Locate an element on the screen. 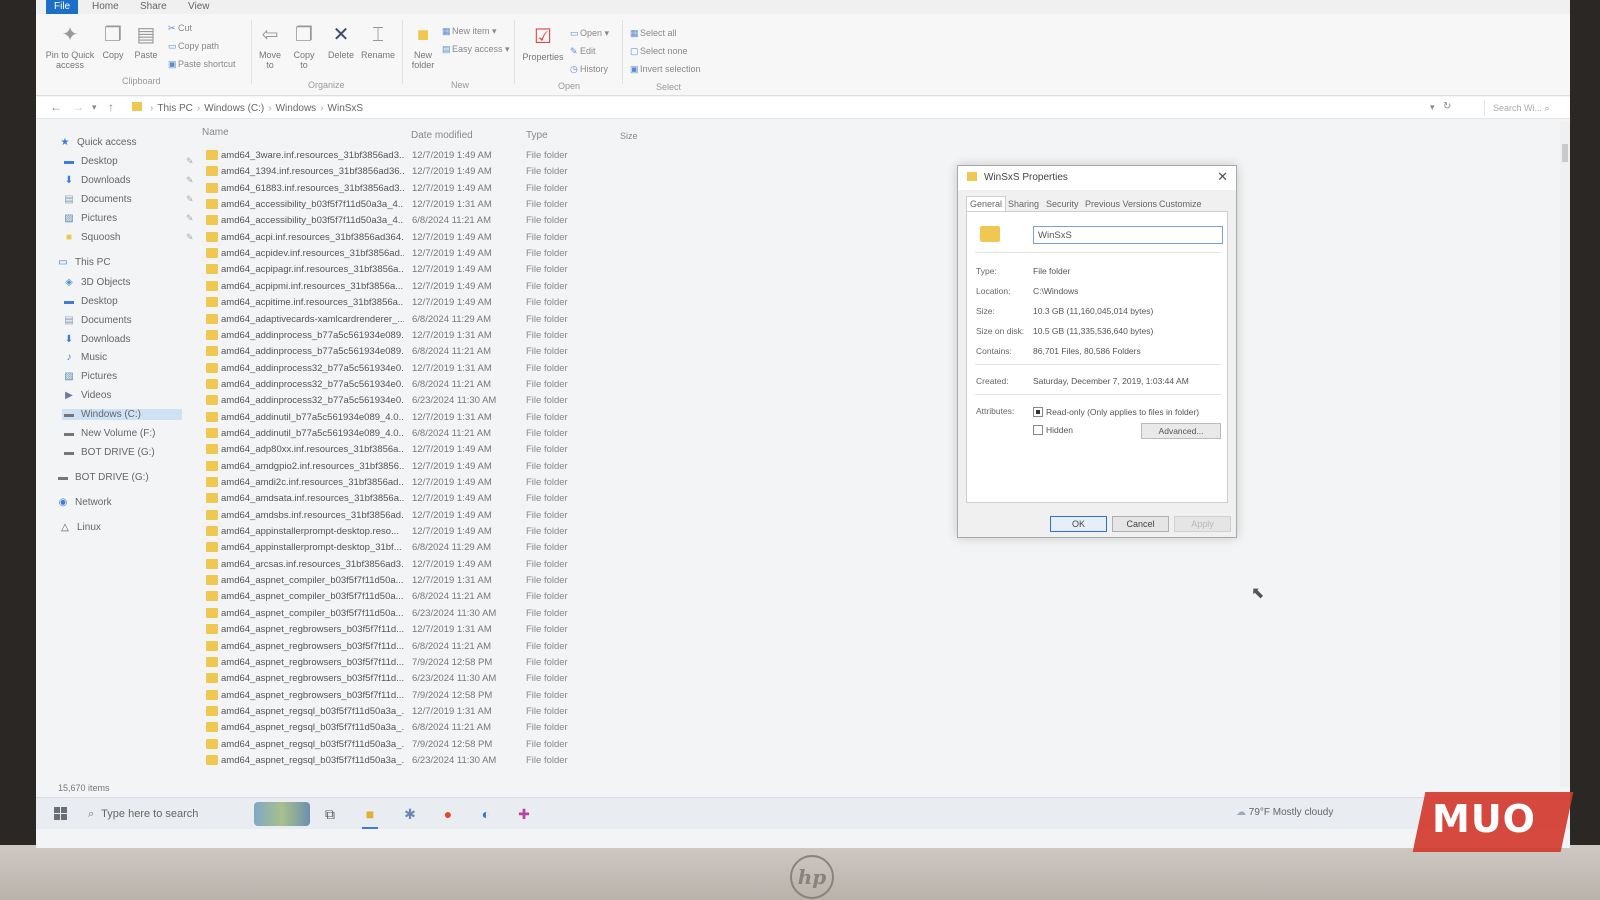 This screenshot has width=1600, height=900. sidebar-item-documents: ▤ Documents is located at coordinates (96, 320).